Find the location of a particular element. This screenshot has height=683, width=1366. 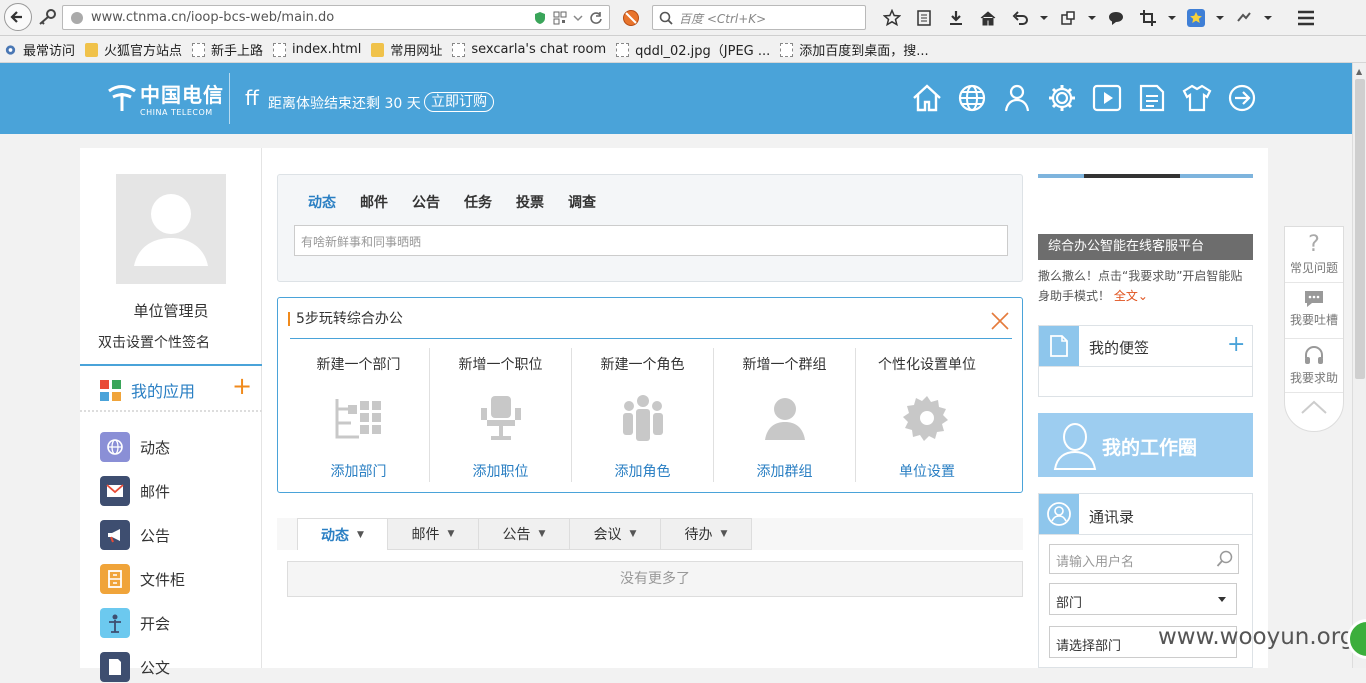

bookmark-star-icon is located at coordinates (892, 18).